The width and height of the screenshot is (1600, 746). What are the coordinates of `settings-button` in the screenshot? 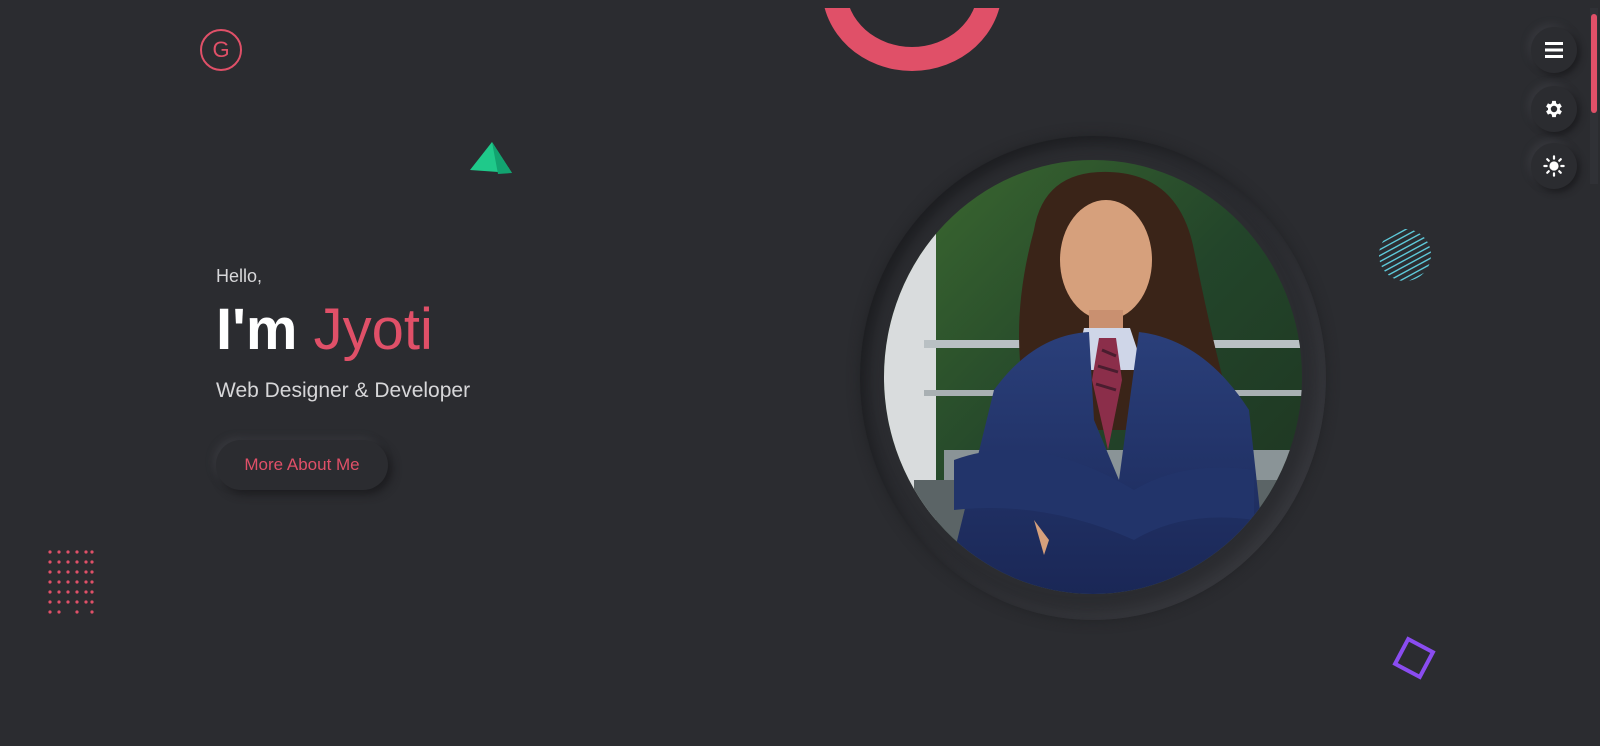 It's located at (1554, 109).